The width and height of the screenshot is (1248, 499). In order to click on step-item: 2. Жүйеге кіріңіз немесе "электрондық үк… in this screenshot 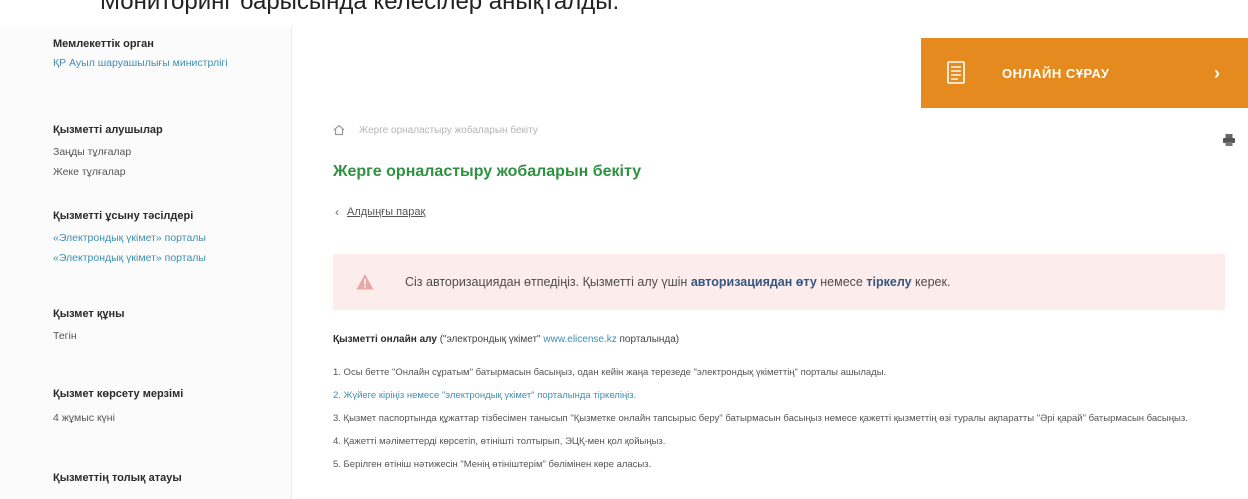, I will do `click(779, 396)`.